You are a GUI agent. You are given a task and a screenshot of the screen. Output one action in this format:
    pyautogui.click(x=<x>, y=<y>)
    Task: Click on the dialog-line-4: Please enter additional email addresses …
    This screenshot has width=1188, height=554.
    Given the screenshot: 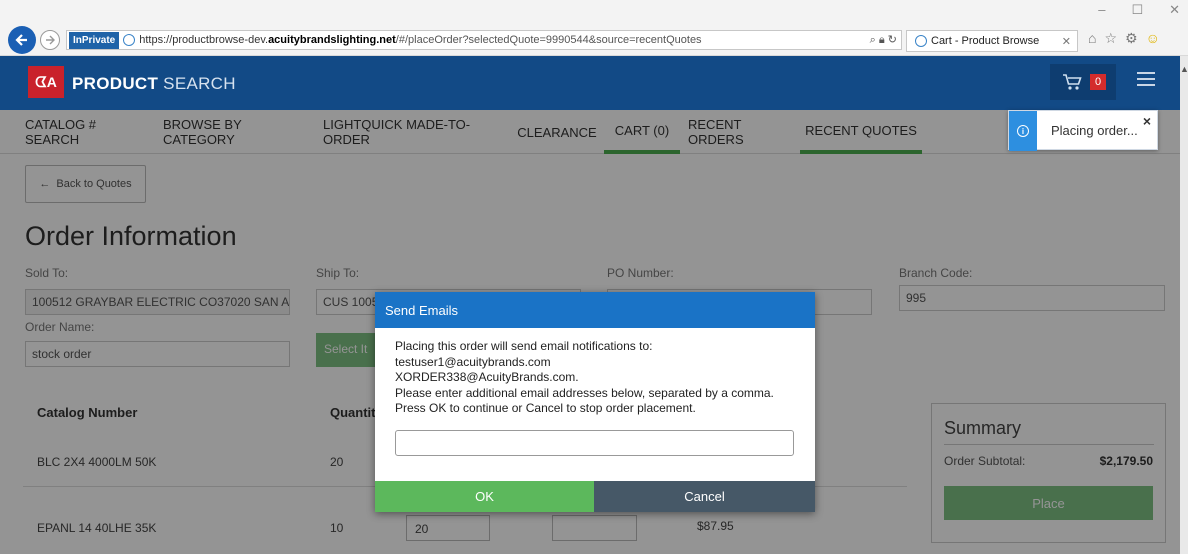 What is the action you would take?
    pyautogui.click(x=584, y=392)
    